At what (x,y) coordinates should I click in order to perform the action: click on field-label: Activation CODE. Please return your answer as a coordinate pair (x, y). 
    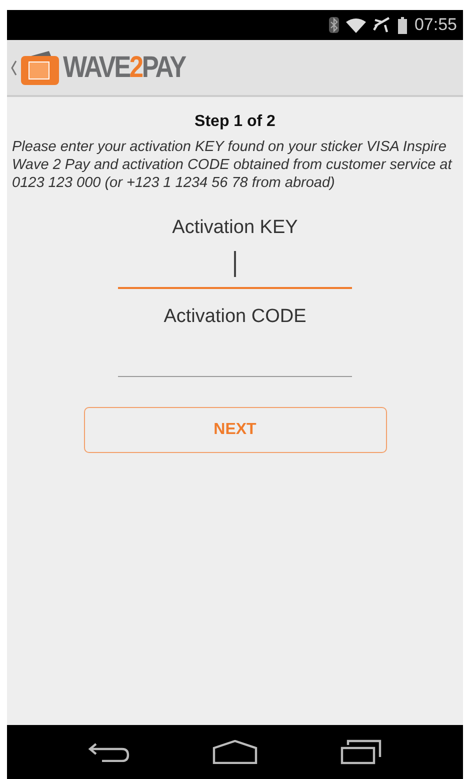
    Looking at the image, I should click on (235, 316).